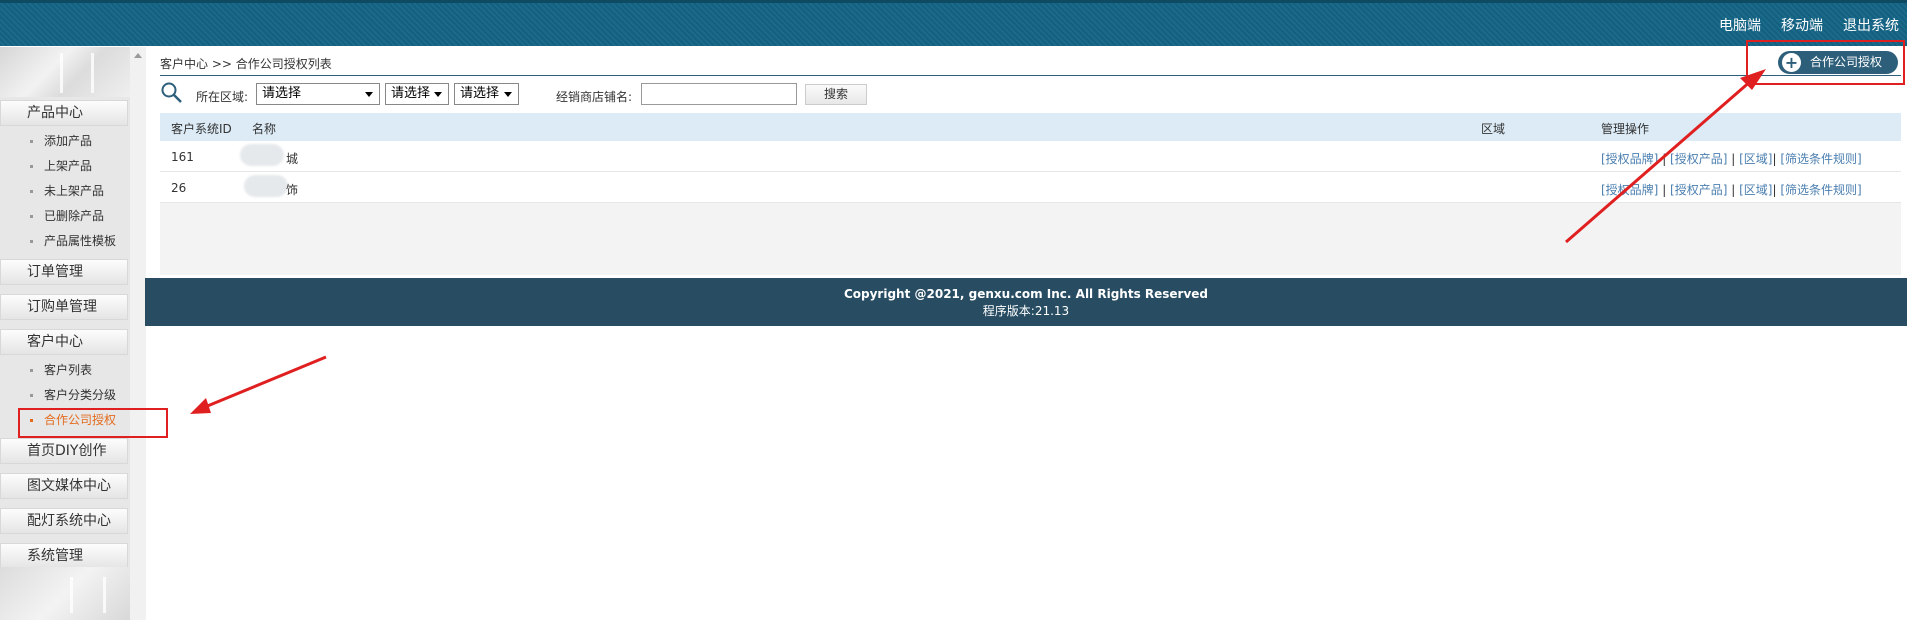  I want to click on menu-item-customer-list: 客户列表, so click(61, 370).